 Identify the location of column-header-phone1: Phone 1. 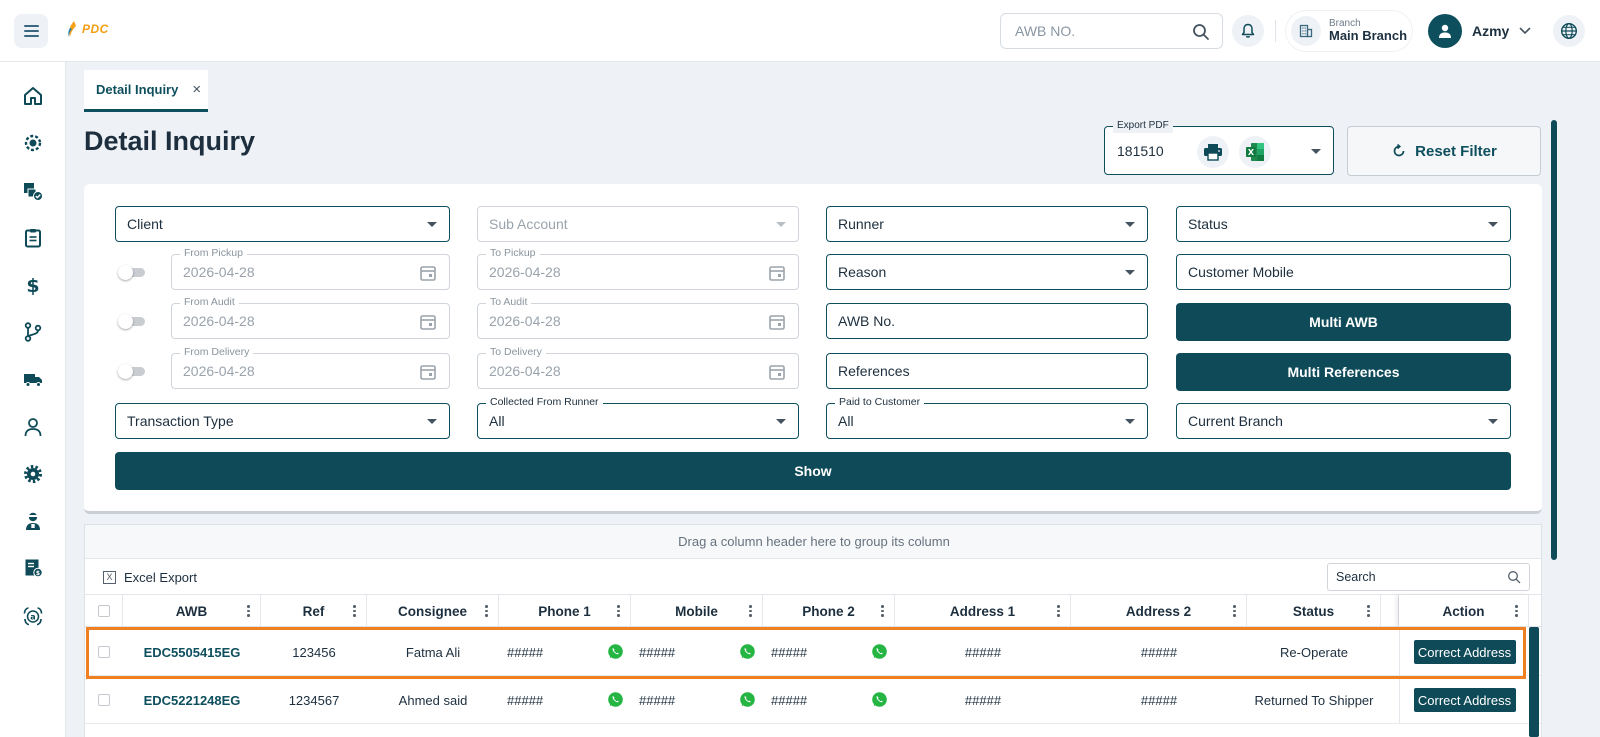
(565, 611).